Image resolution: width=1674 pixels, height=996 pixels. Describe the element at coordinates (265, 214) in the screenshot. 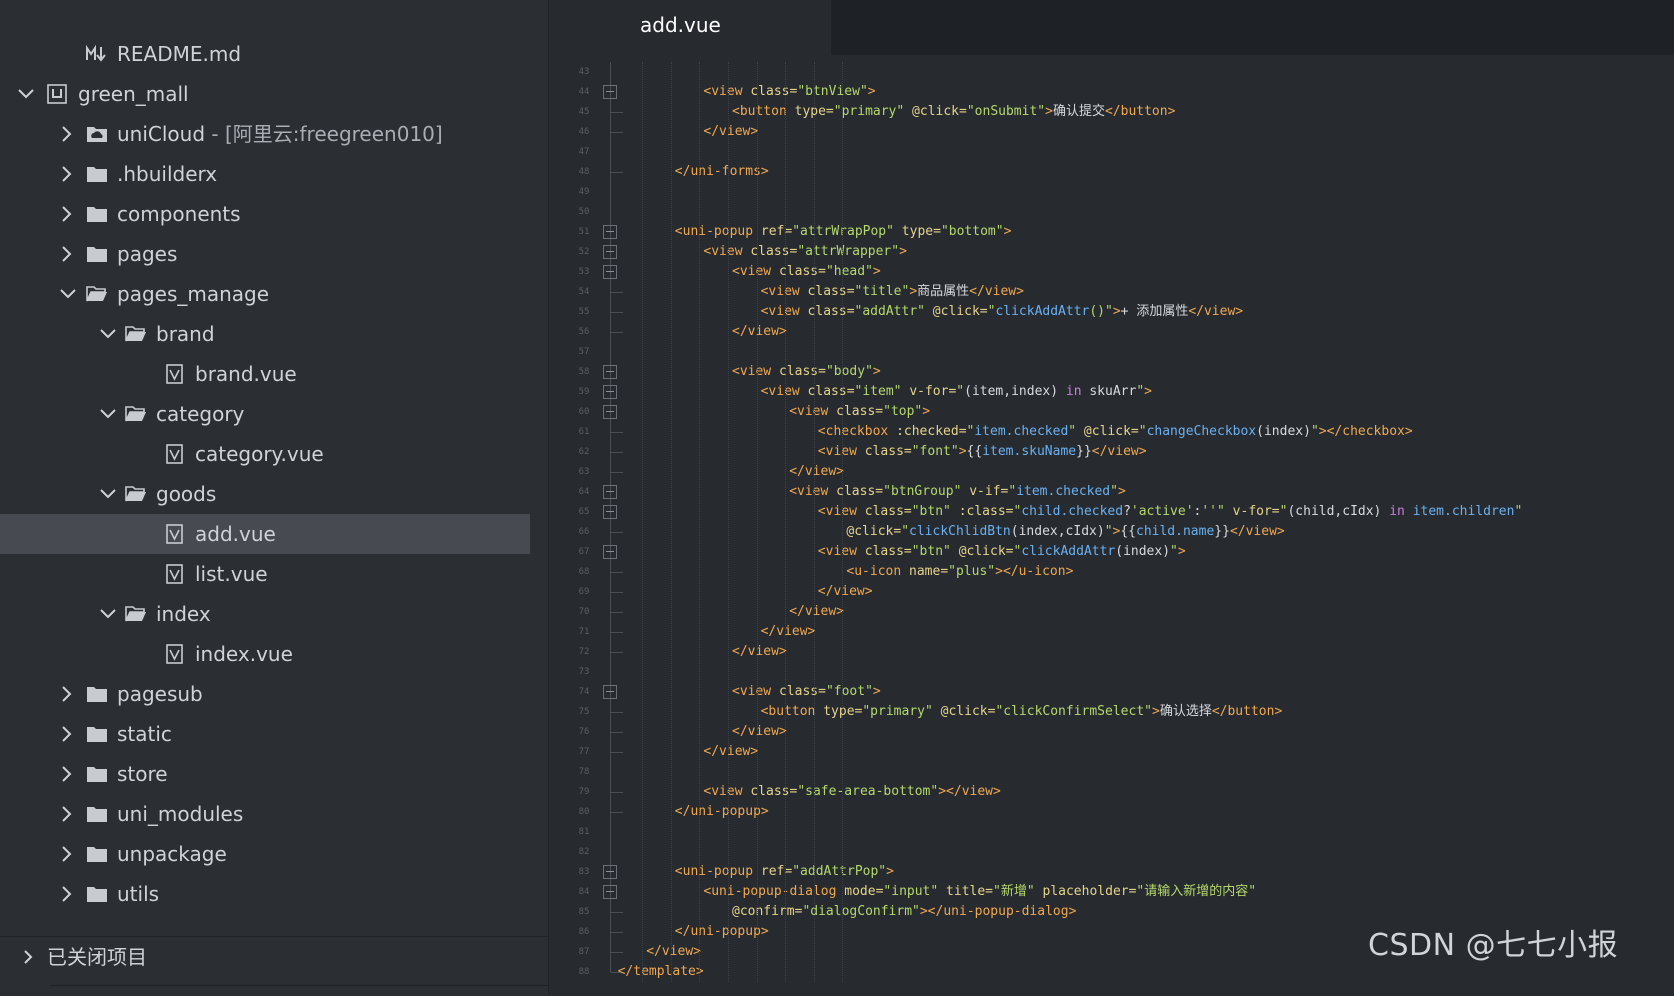

I see `tree-item: components` at that location.